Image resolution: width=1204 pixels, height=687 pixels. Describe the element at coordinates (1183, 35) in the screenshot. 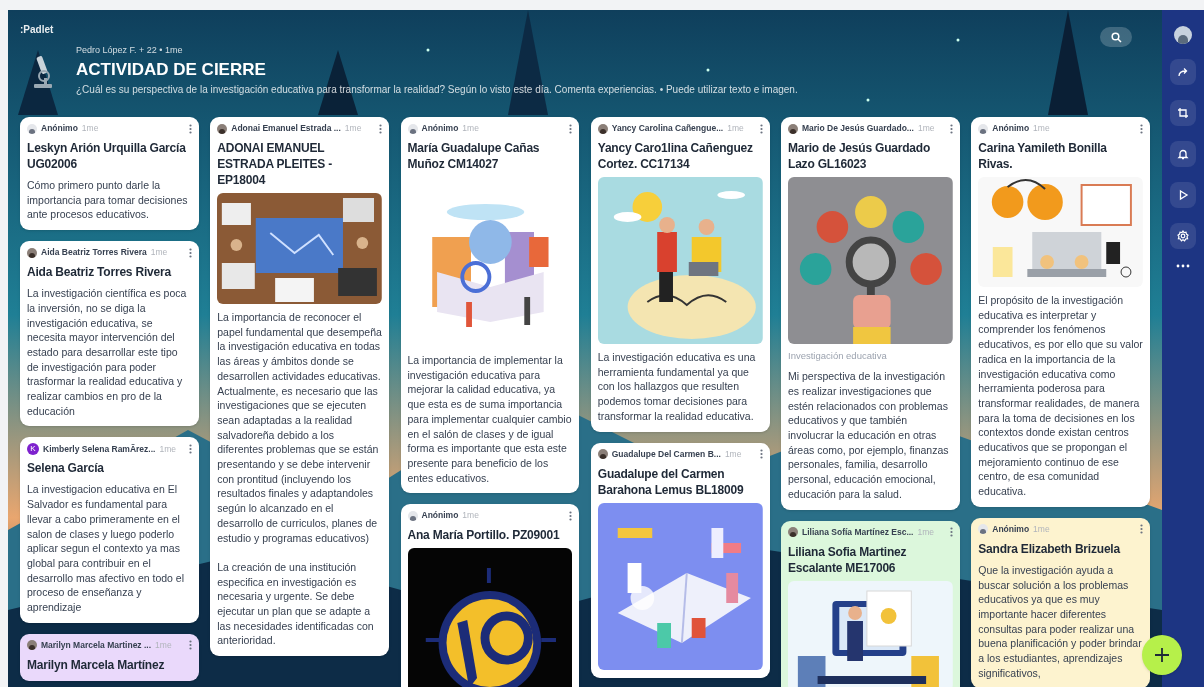

I see `avatar-icon` at that location.